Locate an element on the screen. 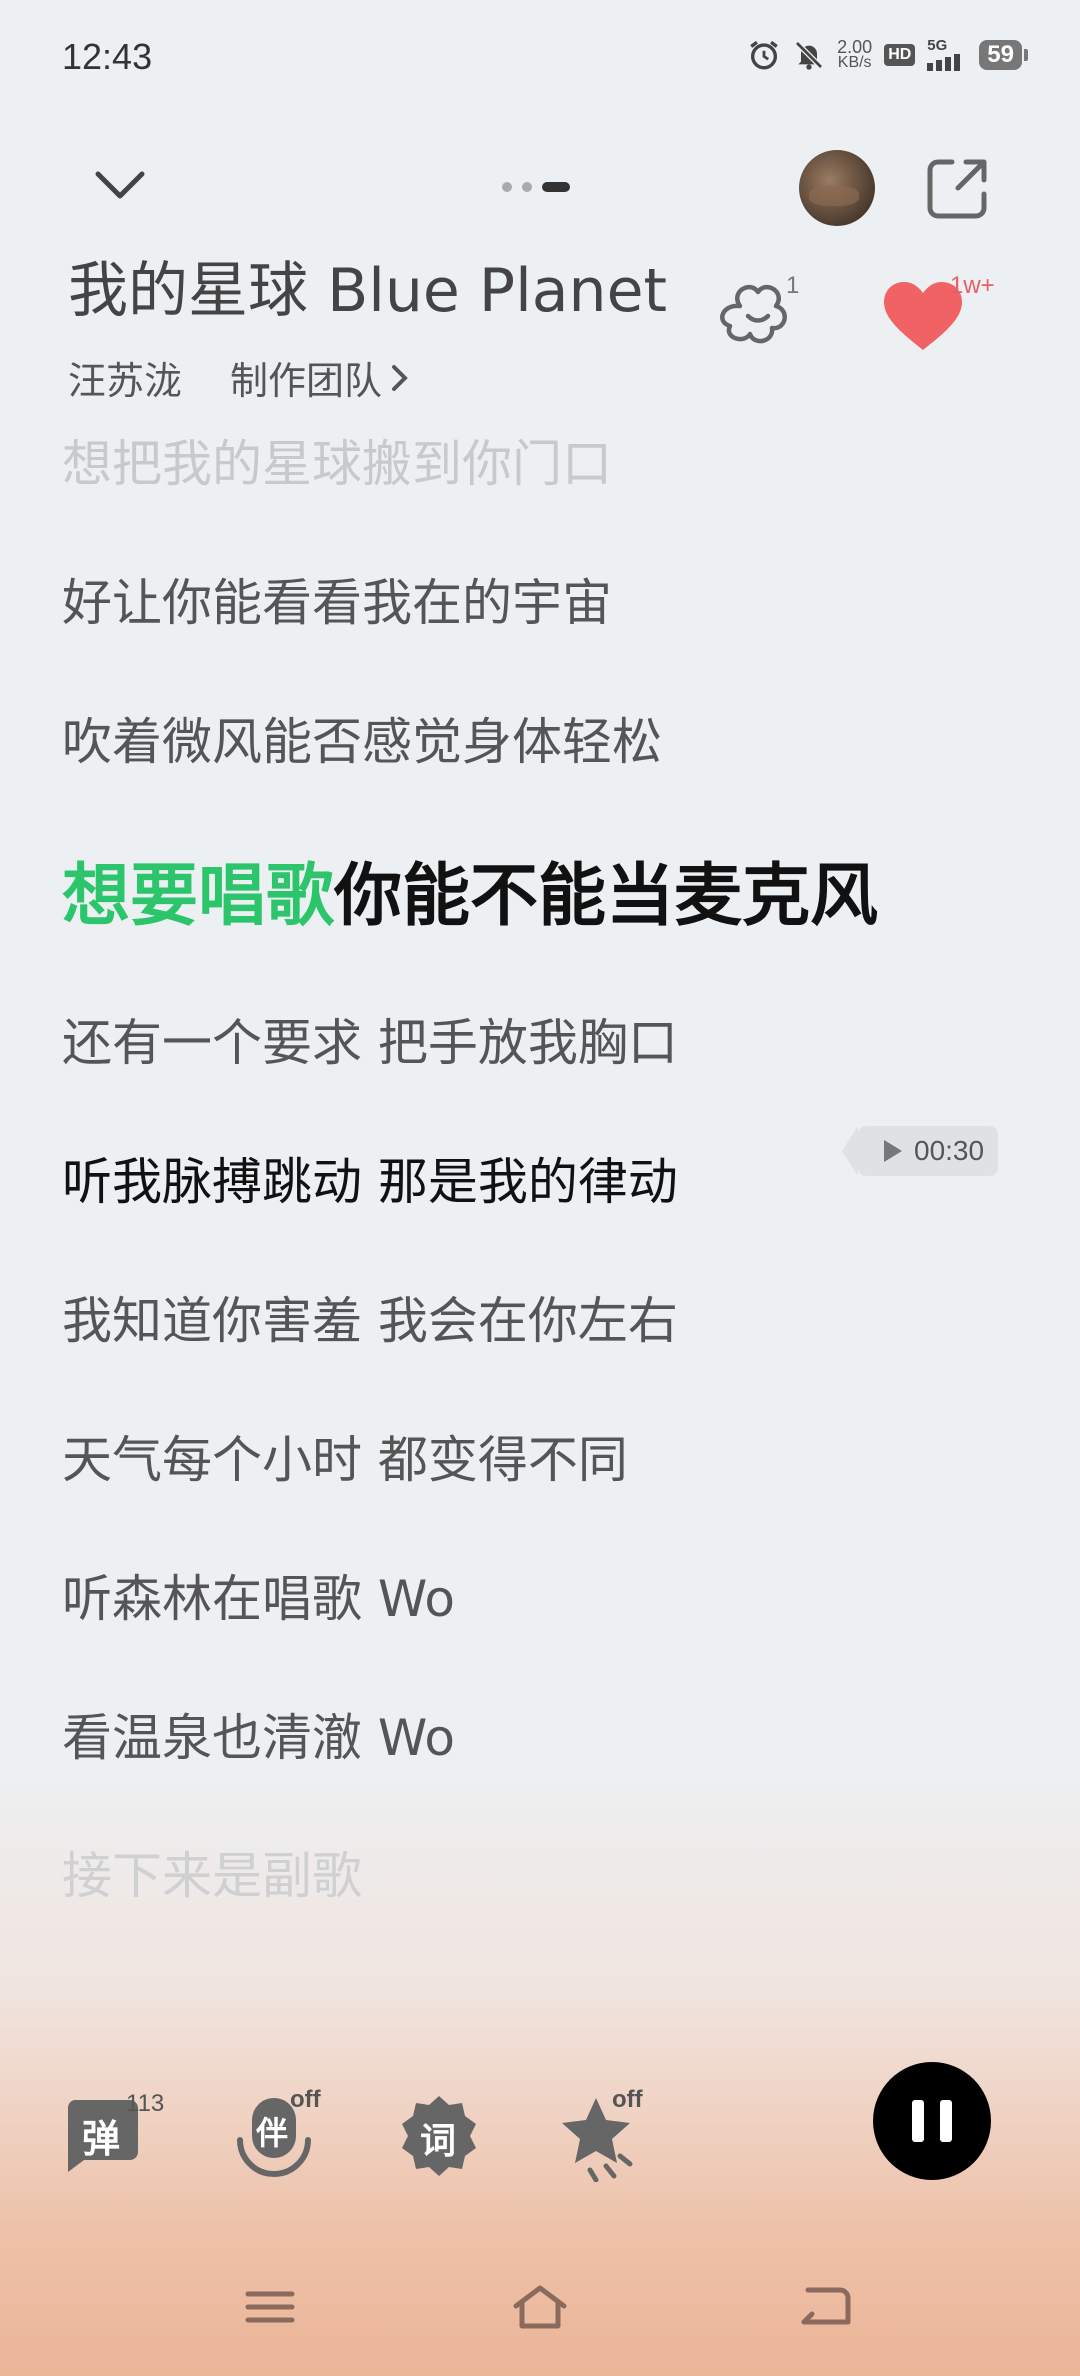  crew-link: 制作团队 is located at coordinates (320, 377).